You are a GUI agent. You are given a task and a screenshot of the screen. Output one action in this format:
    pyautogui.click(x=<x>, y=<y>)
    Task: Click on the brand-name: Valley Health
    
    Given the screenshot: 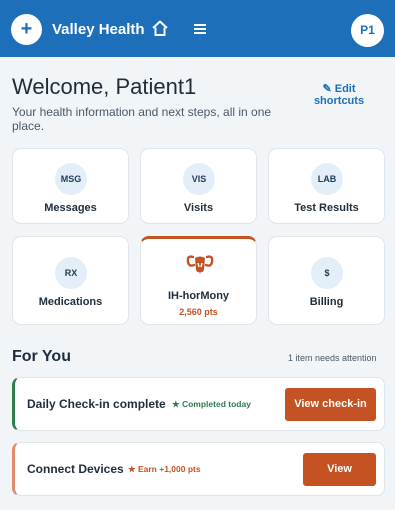 What is the action you would take?
    pyautogui.click(x=98, y=29)
    